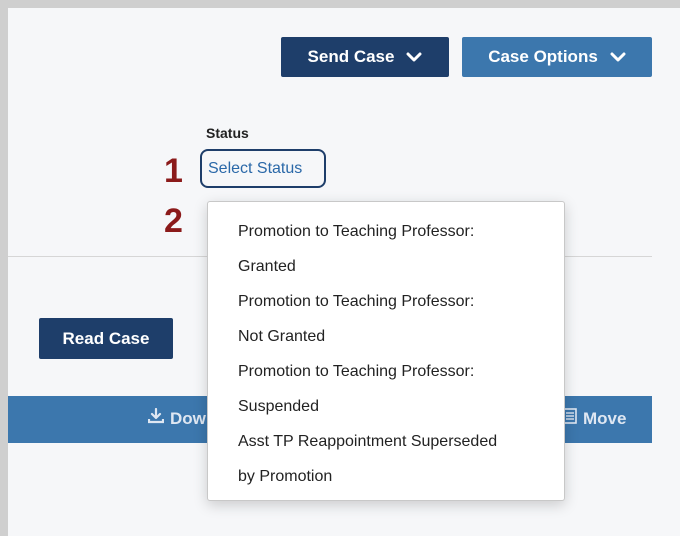  Describe the element at coordinates (173, 171) in the screenshot. I see `step-marker-1: 1` at that location.